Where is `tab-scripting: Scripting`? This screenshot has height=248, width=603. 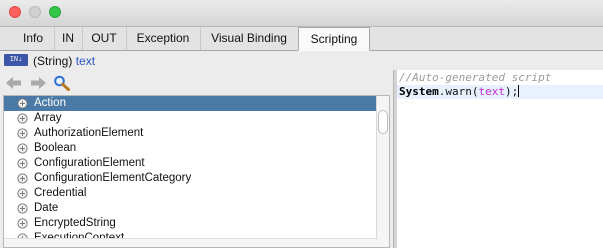
tab-scripting: Scripting is located at coordinates (334, 39).